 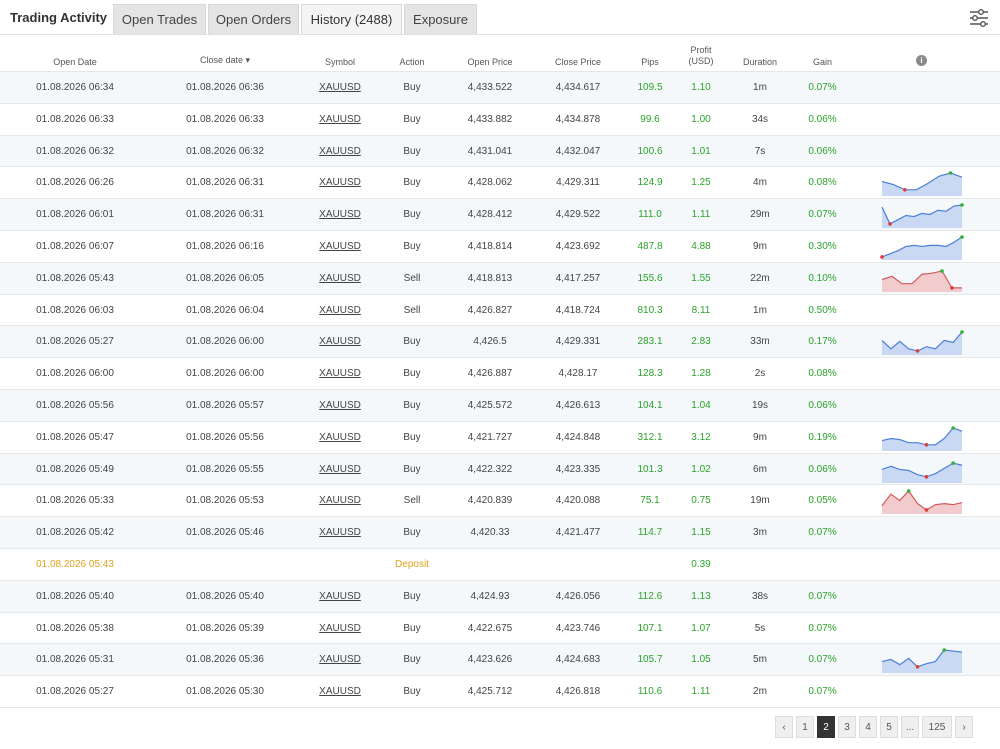 What do you see at coordinates (75, 533) in the screenshot?
I see `cell-open-date: 01.08.2026 05:42` at bounding box center [75, 533].